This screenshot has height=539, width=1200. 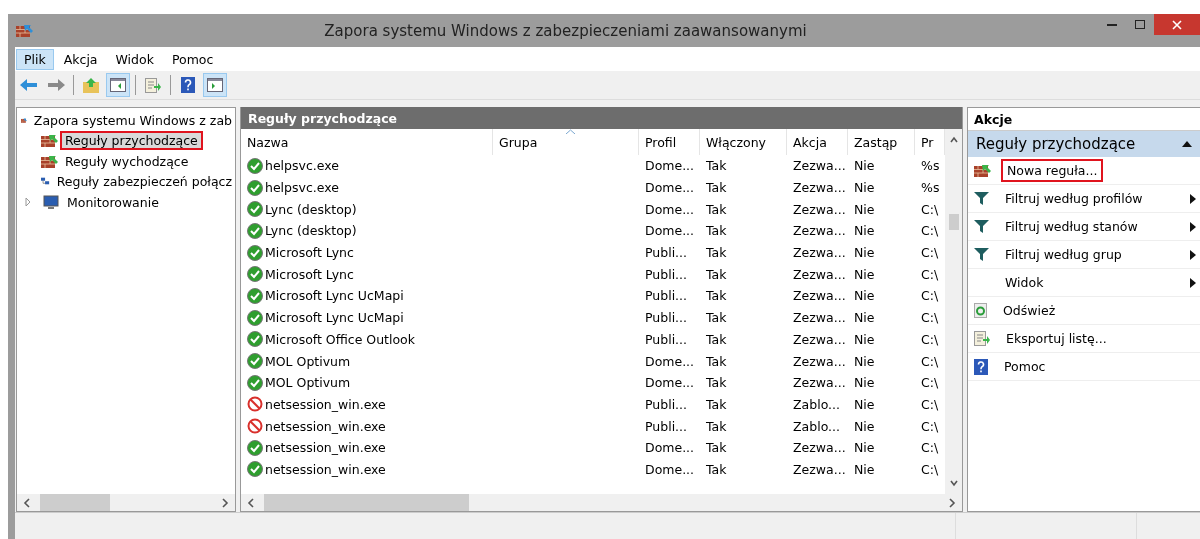 I want to click on table-cell: helpsvc.exe, so click(x=302, y=188).